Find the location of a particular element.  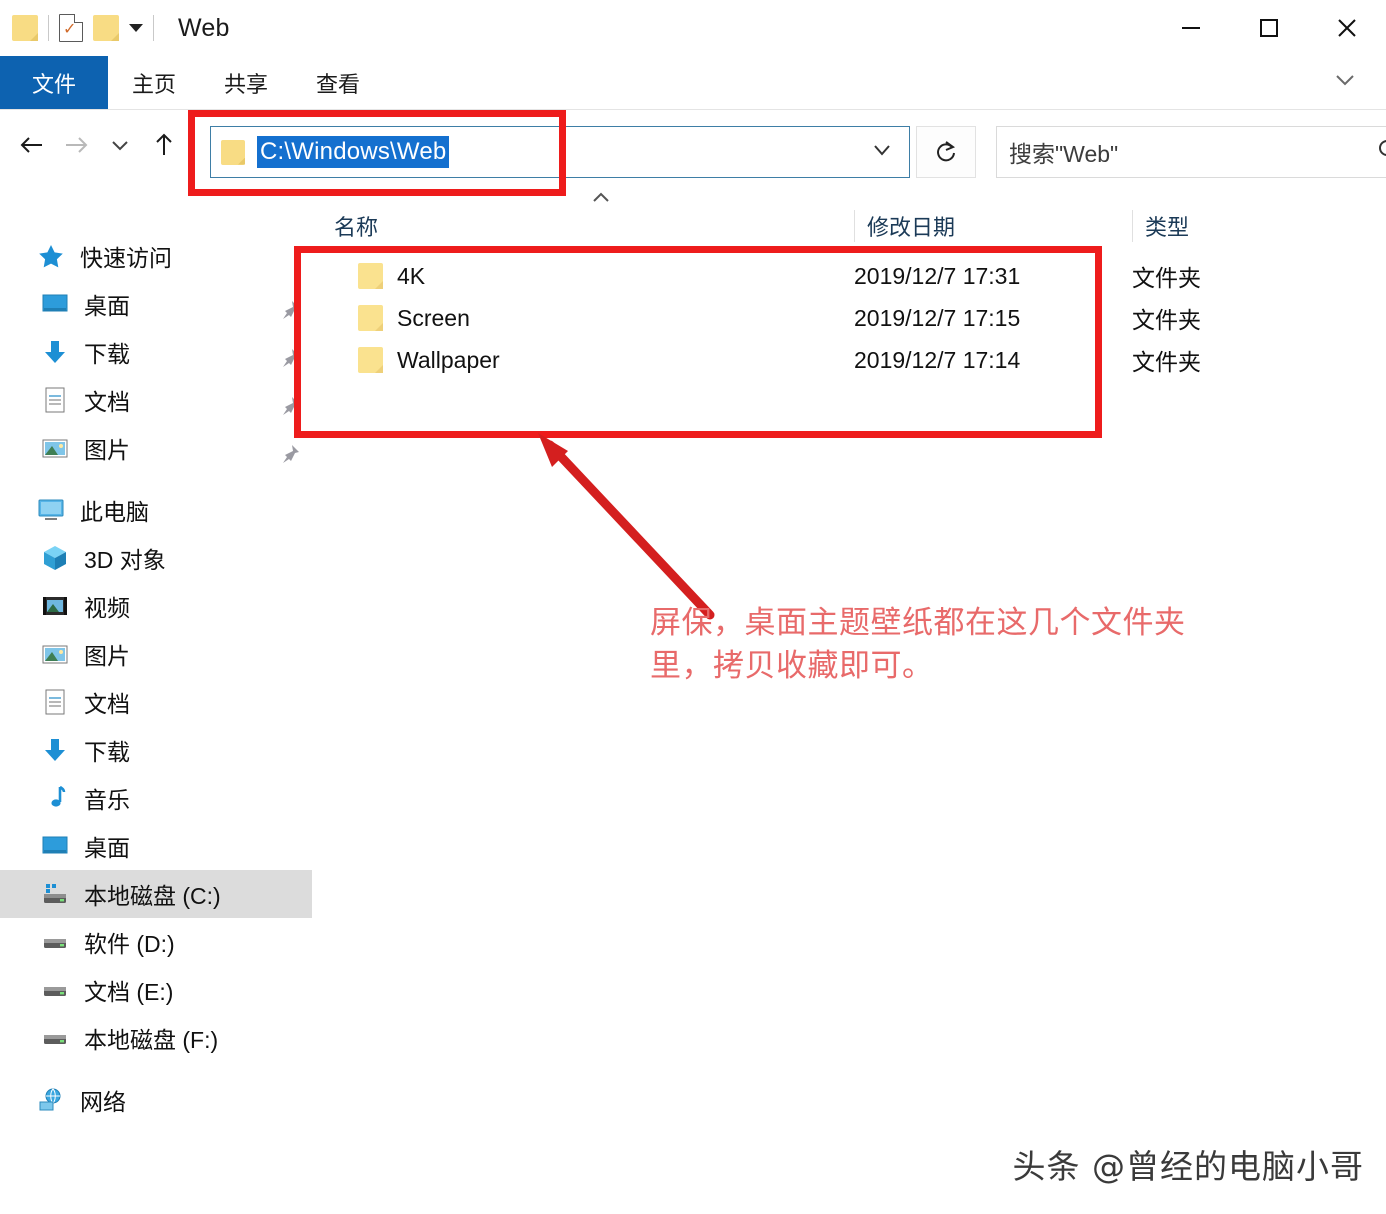

maximize-button is located at coordinates (1269, 28).